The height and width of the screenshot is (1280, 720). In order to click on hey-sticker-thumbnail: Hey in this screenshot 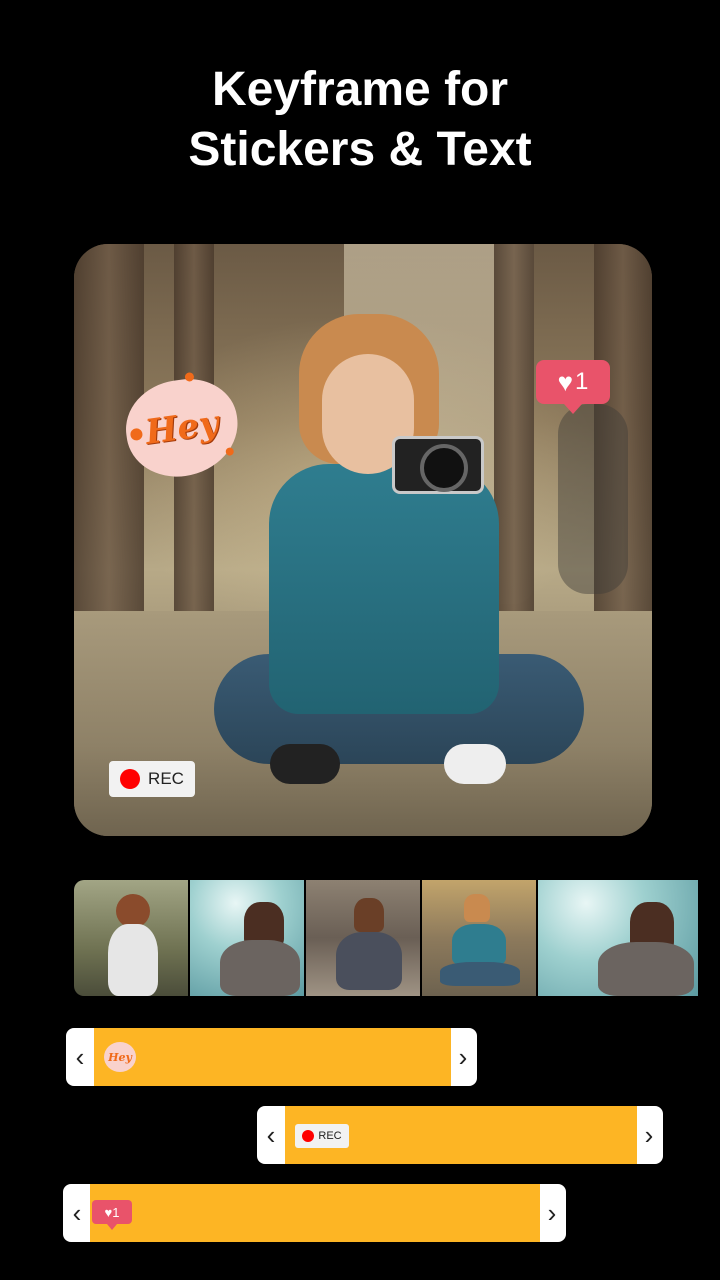, I will do `click(120, 1057)`.